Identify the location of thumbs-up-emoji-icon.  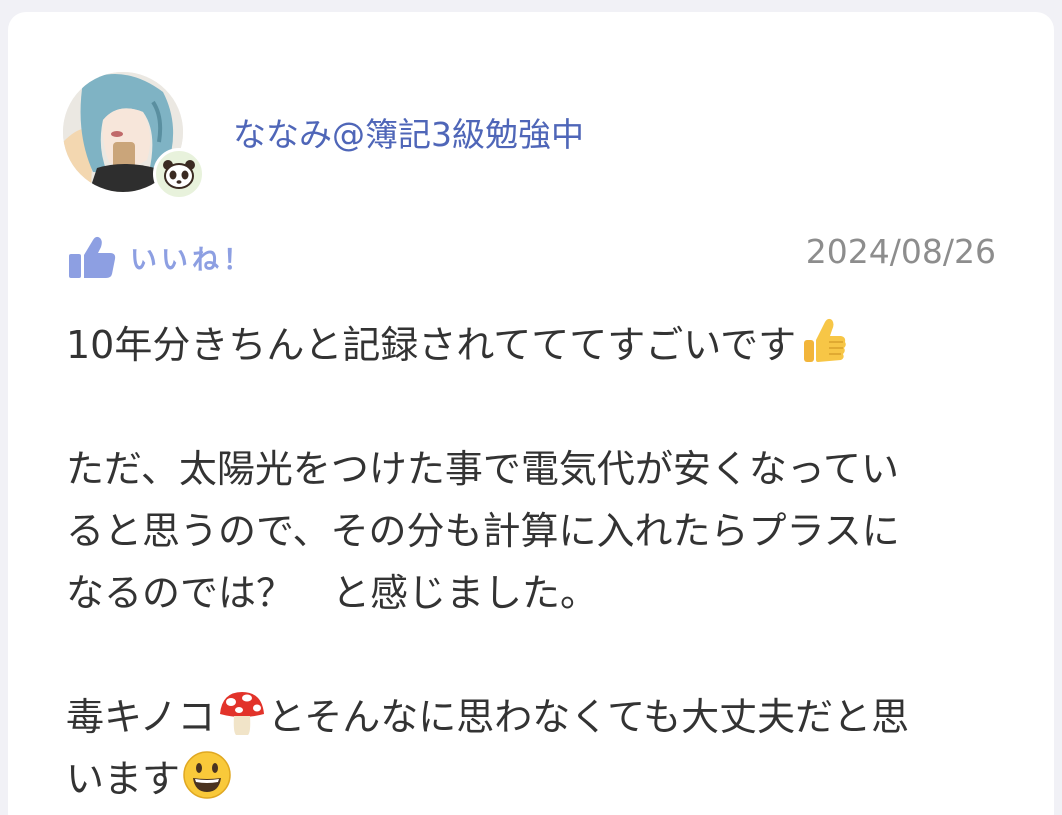
(823, 341).